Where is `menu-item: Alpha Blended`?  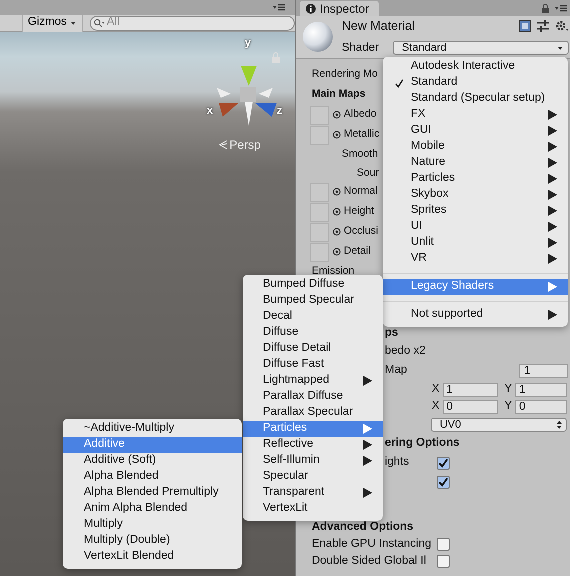
menu-item: Alpha Blended is located at coordinates (152, 477).